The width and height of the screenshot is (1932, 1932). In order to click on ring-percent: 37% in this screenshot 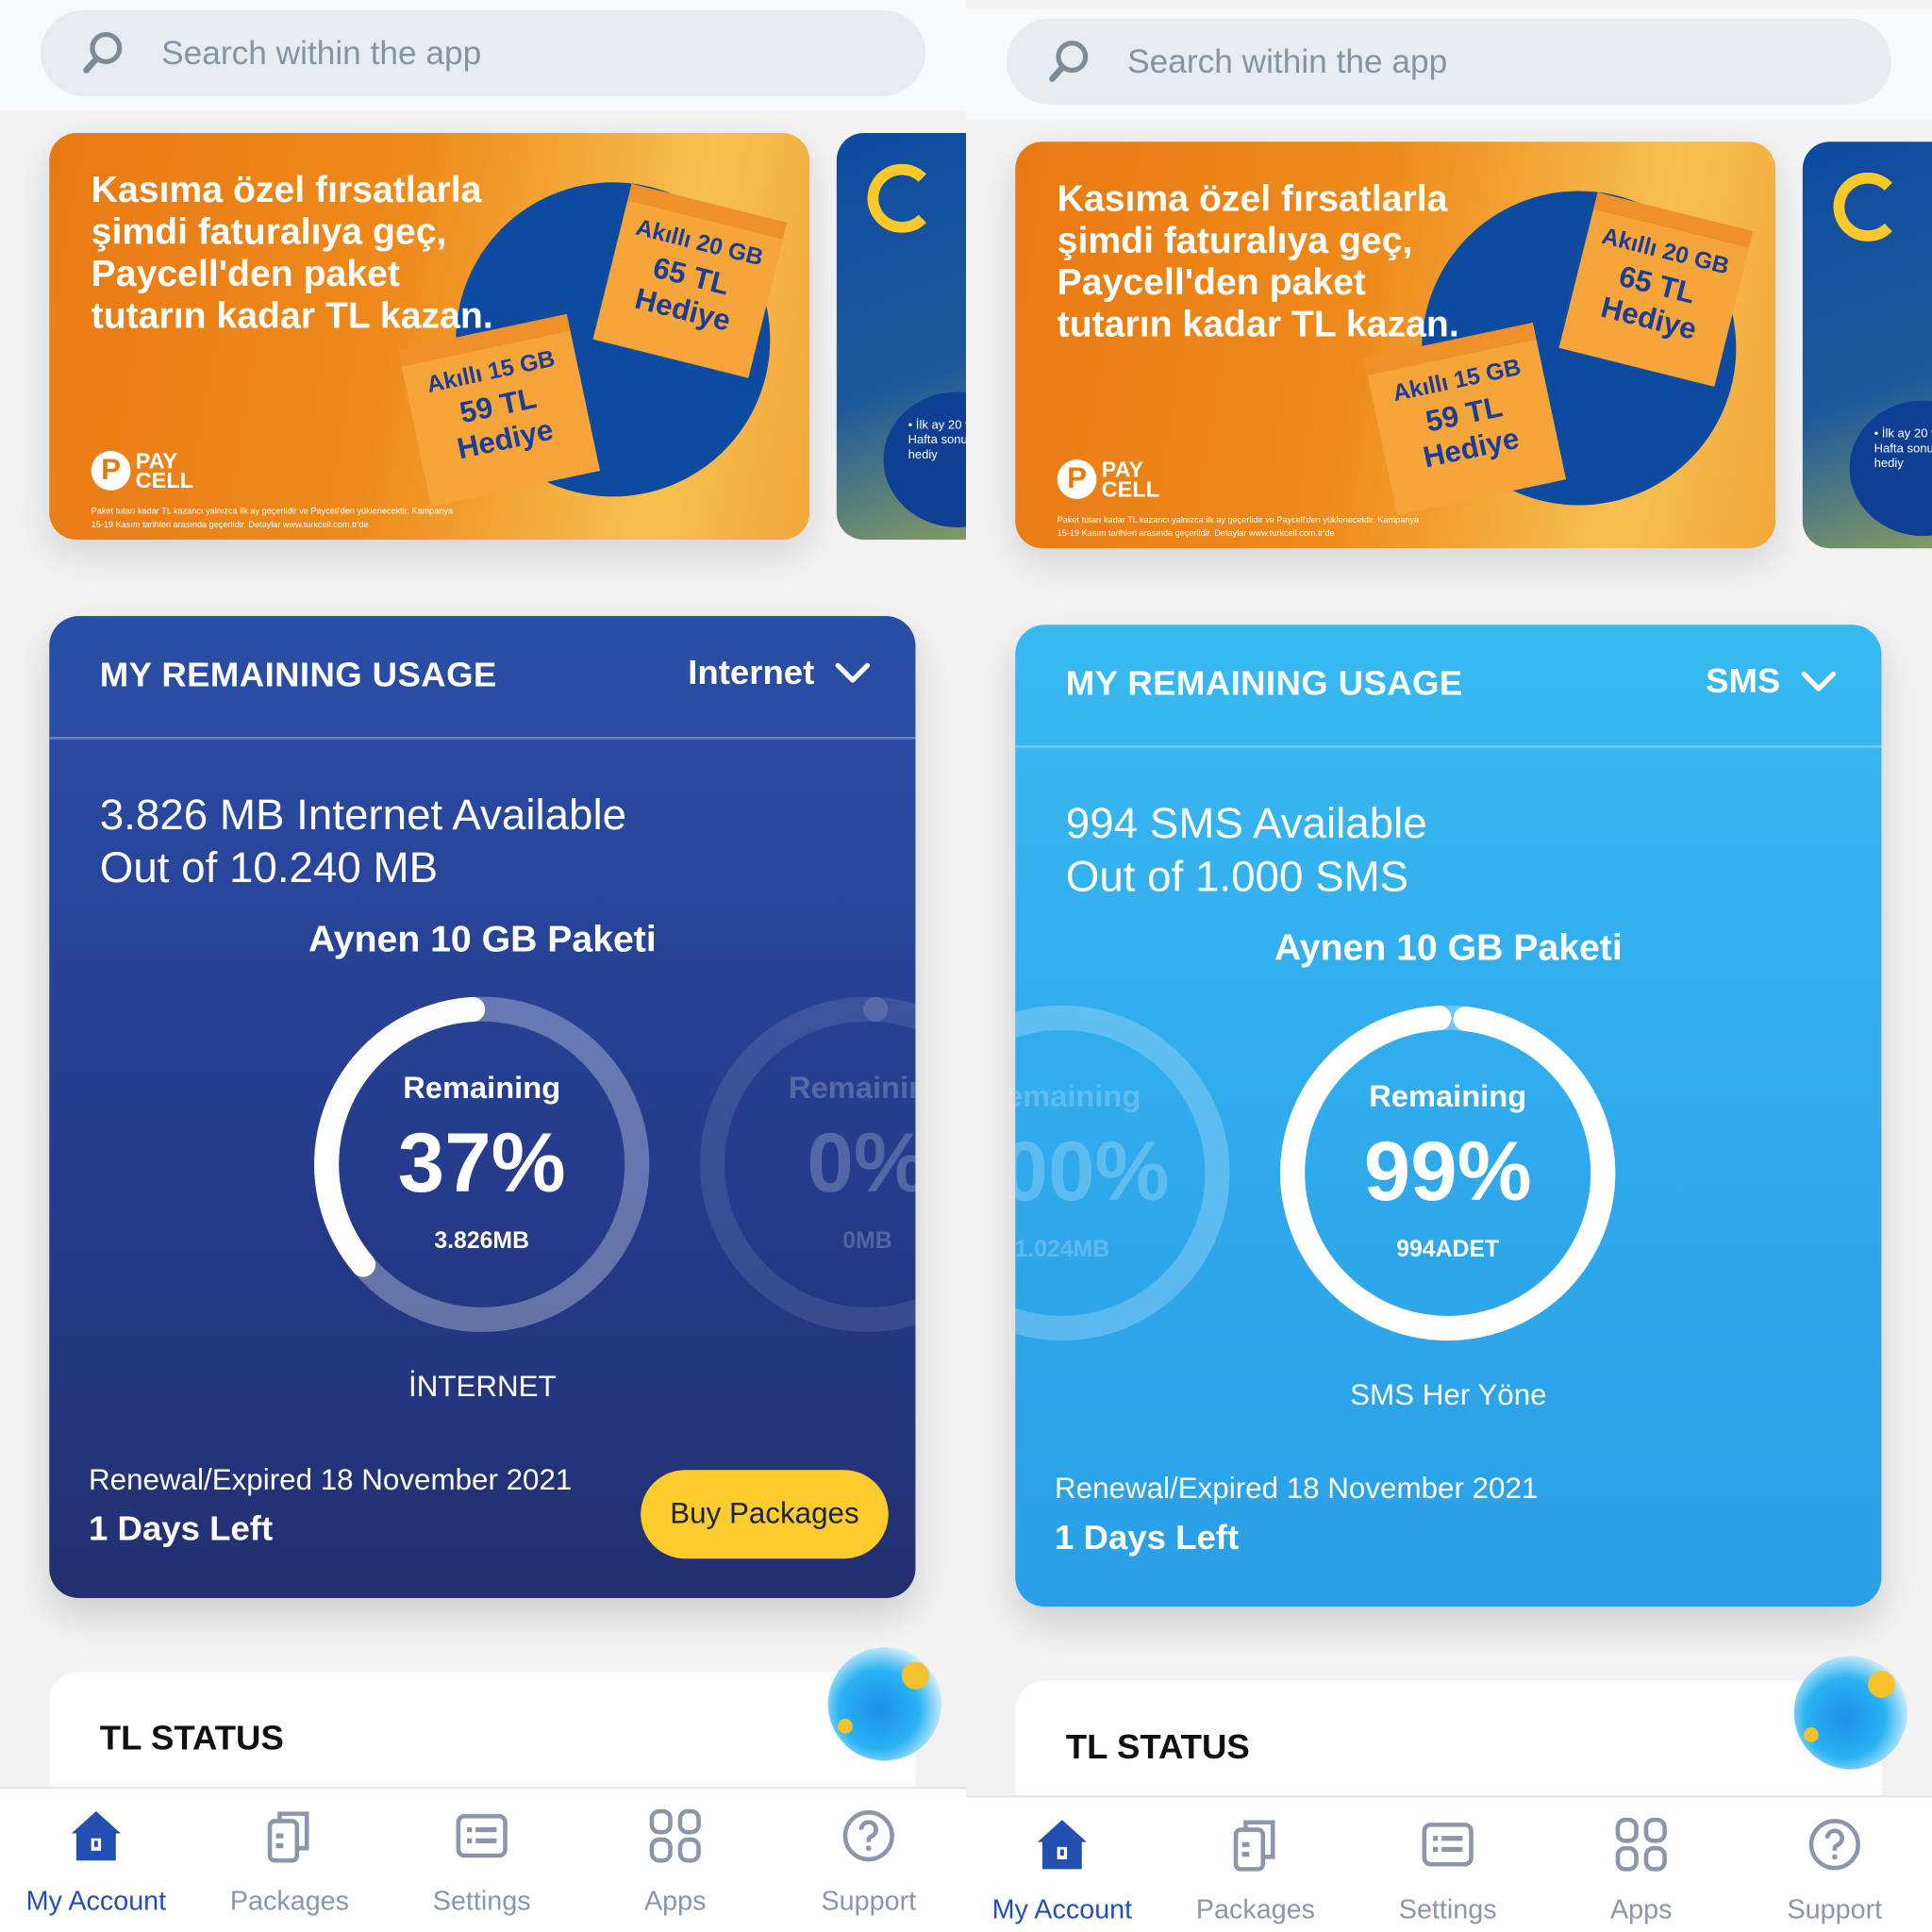, I will do `click(481, 1163)`.